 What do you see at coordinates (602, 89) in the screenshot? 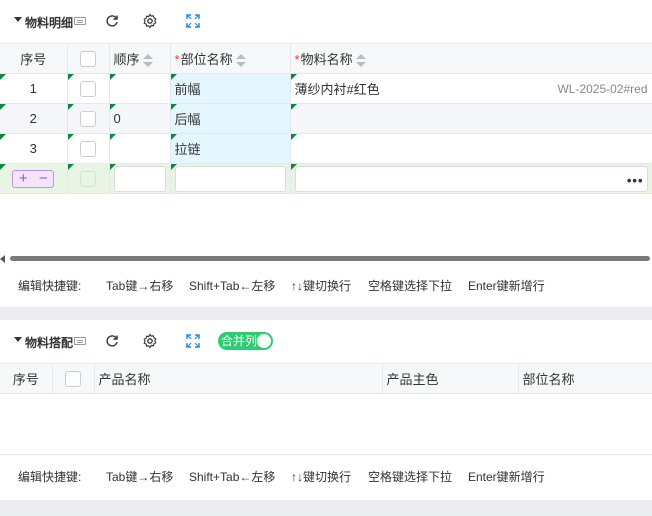
I see `material-code-text: WL-2025-02#red` at bounding box center [602, 89].